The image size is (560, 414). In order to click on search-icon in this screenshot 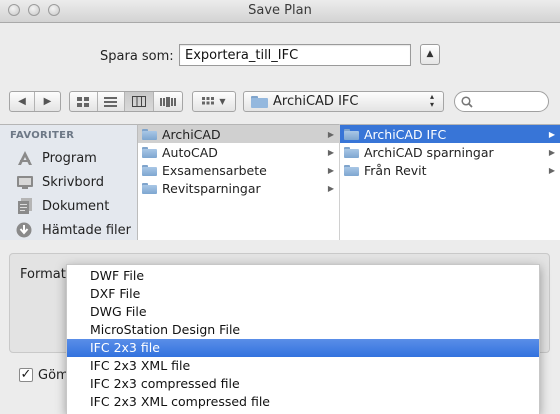, I will do `click(467, 102)`.